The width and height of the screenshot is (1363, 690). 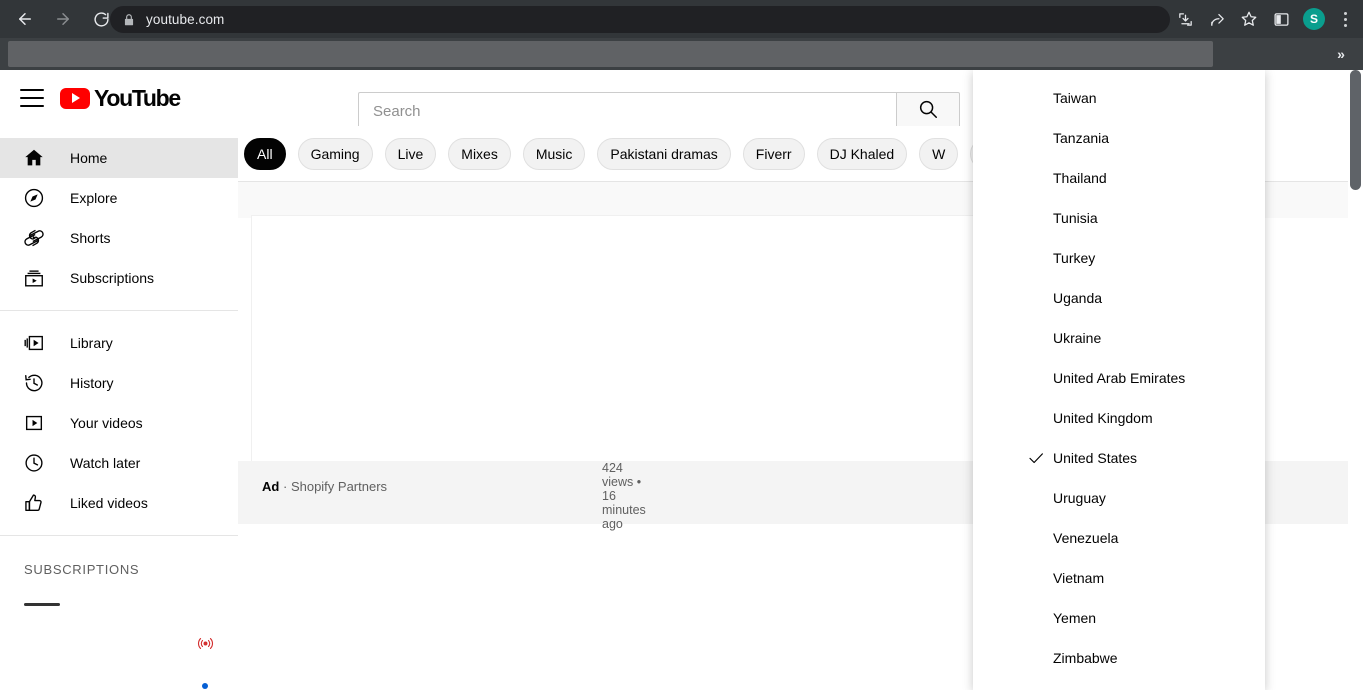 I want to click on sidebar-item-library: Library, so click(x=119, y=343).